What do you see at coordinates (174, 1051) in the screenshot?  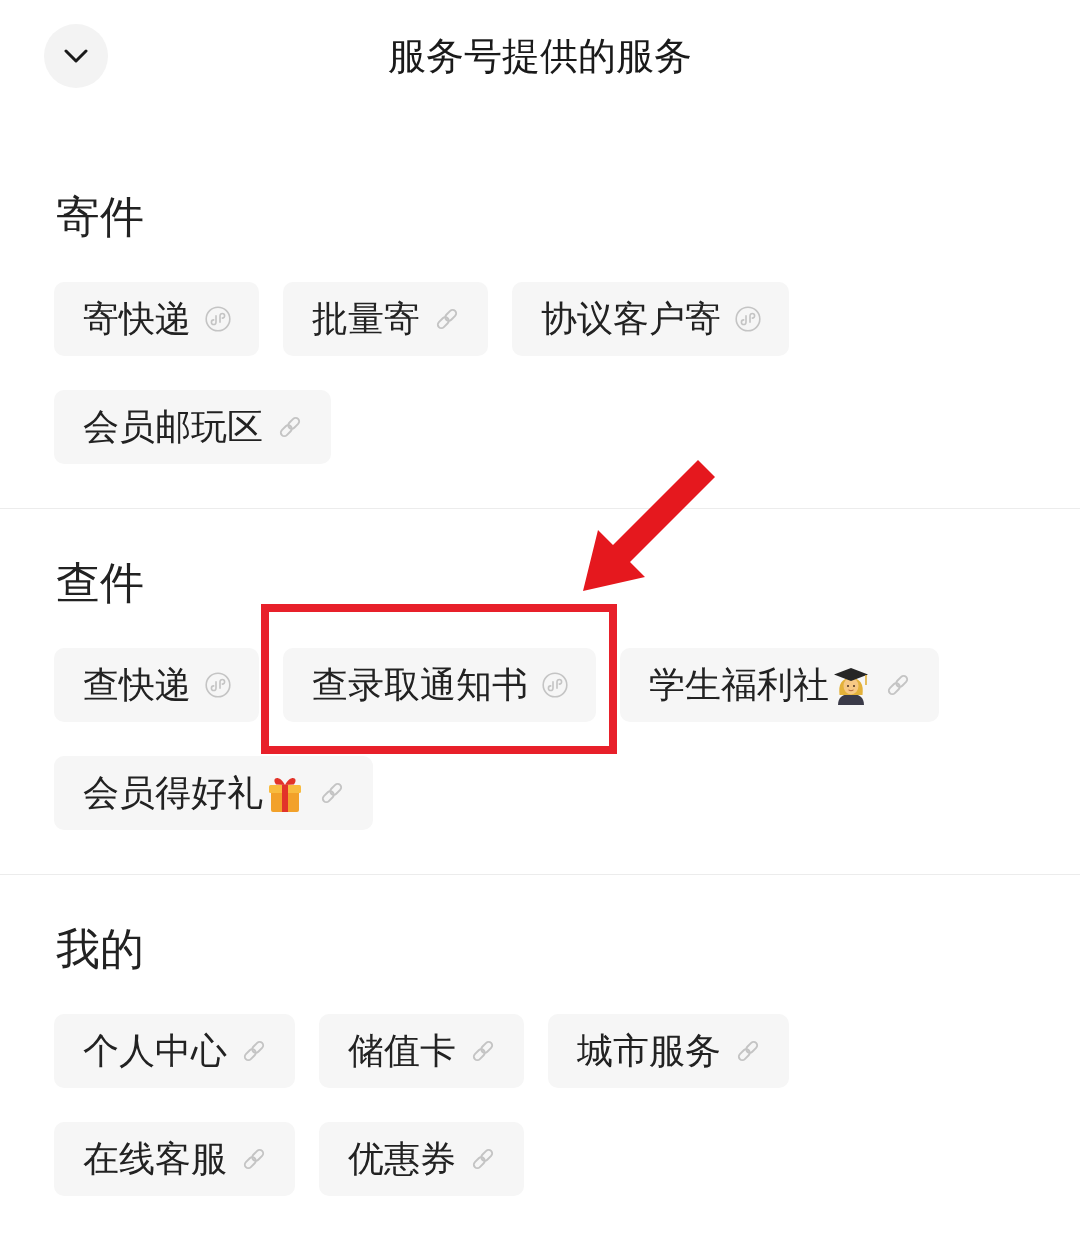 I see `service-button: 个人中心` at bounding box center [174, 1051].